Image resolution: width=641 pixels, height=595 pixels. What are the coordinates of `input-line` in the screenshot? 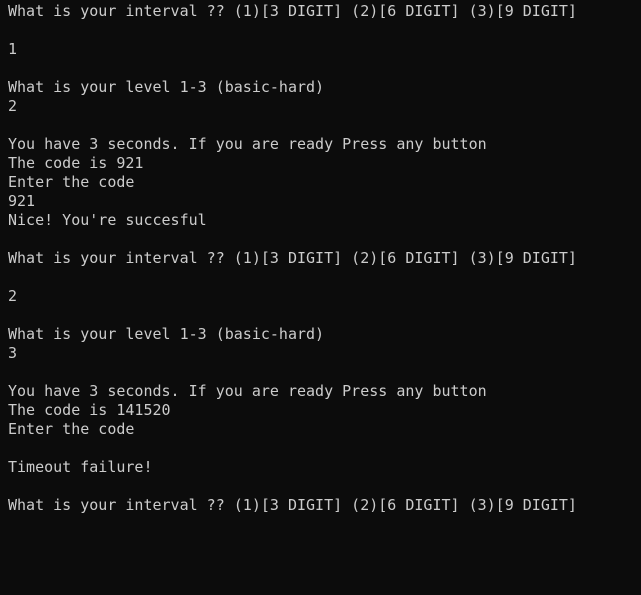 It's located at (324, 543).